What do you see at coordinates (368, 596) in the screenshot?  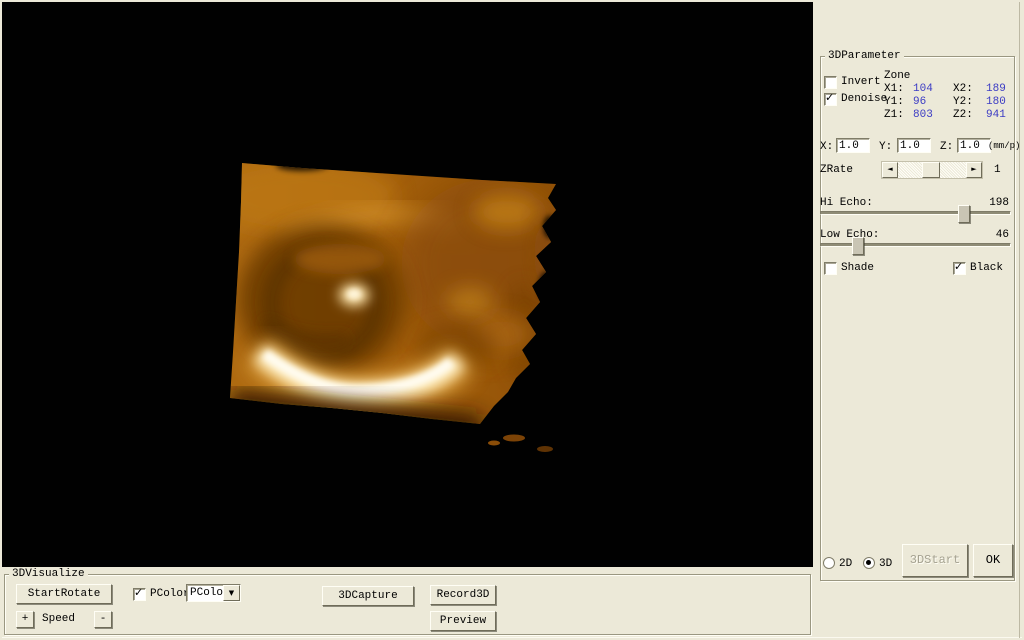 I see `capture3d-button: 3DCapture` at bounding box center [368, 596].